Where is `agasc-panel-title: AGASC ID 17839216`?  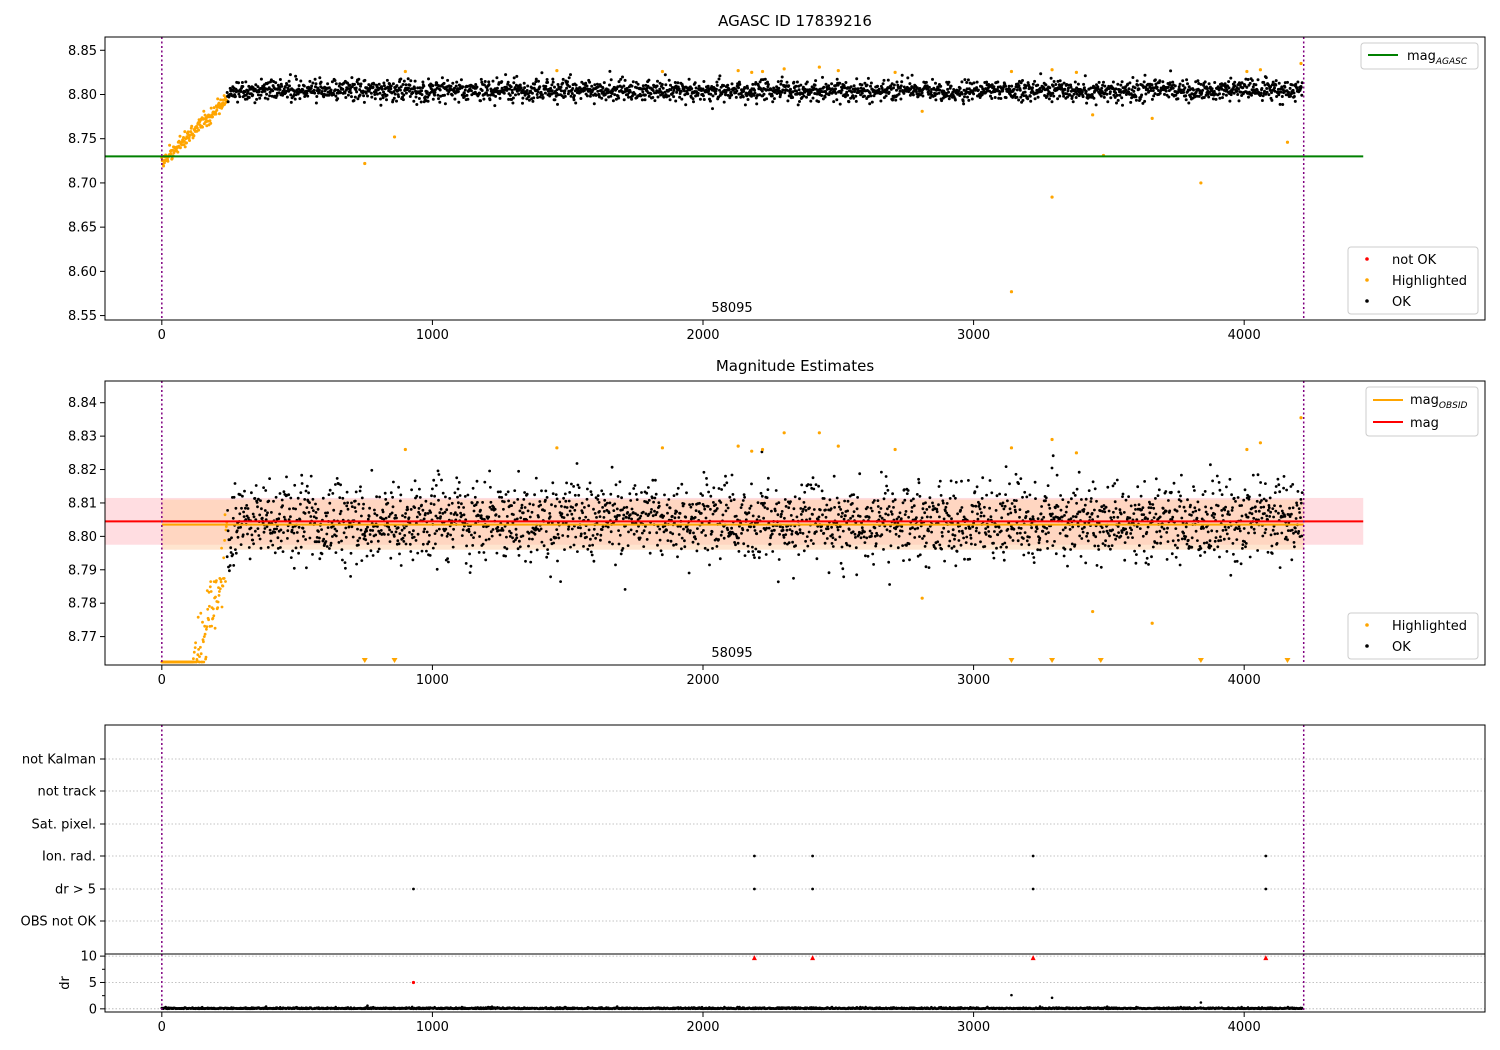 agasc-panel-title: AGASC ID 17839216 is located at coordinates (795, 21).